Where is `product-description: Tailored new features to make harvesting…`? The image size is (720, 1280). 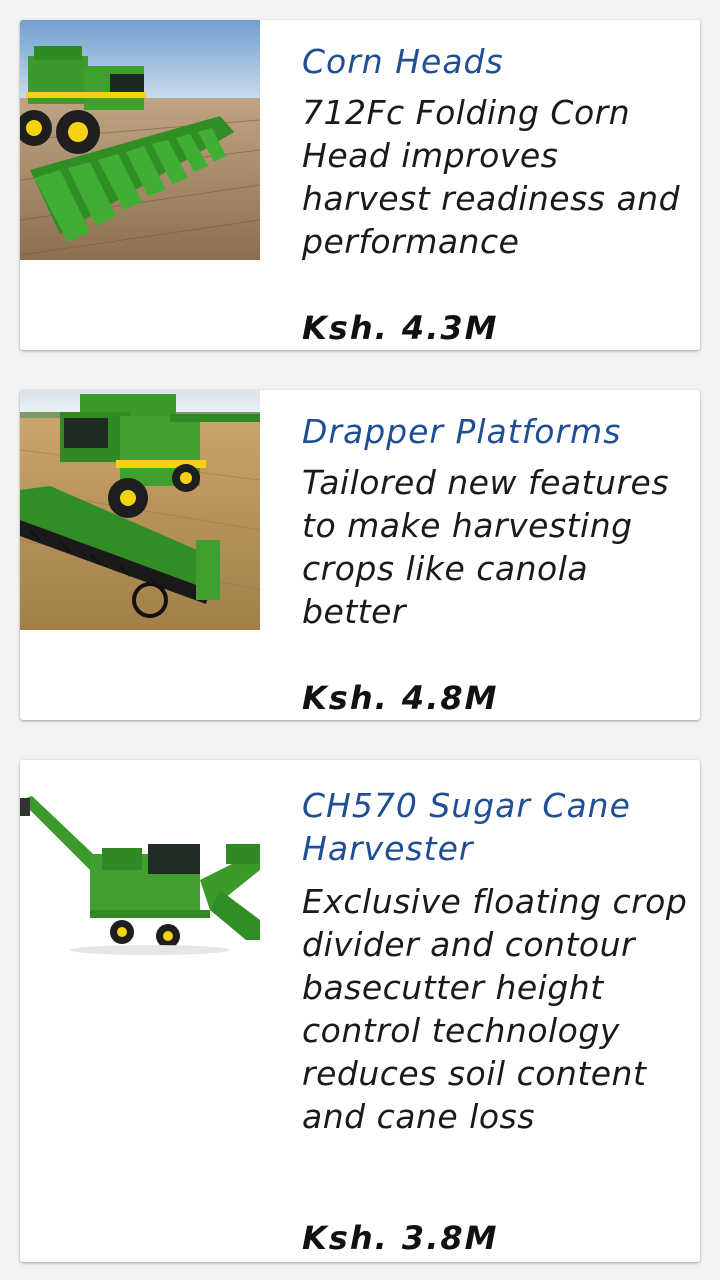
product-description: Tailored new features to make harvesting… is located at coordinates (486, 547).